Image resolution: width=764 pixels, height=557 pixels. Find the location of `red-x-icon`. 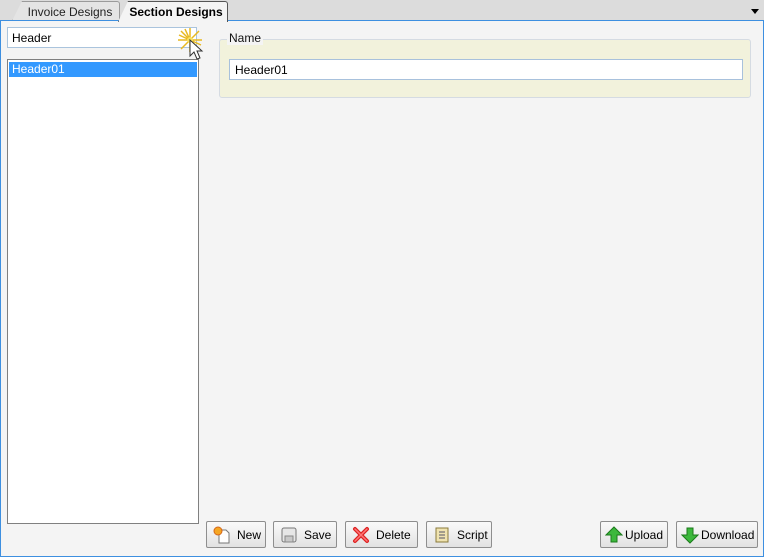

red-x-icon is located at coordinates (361, 535).